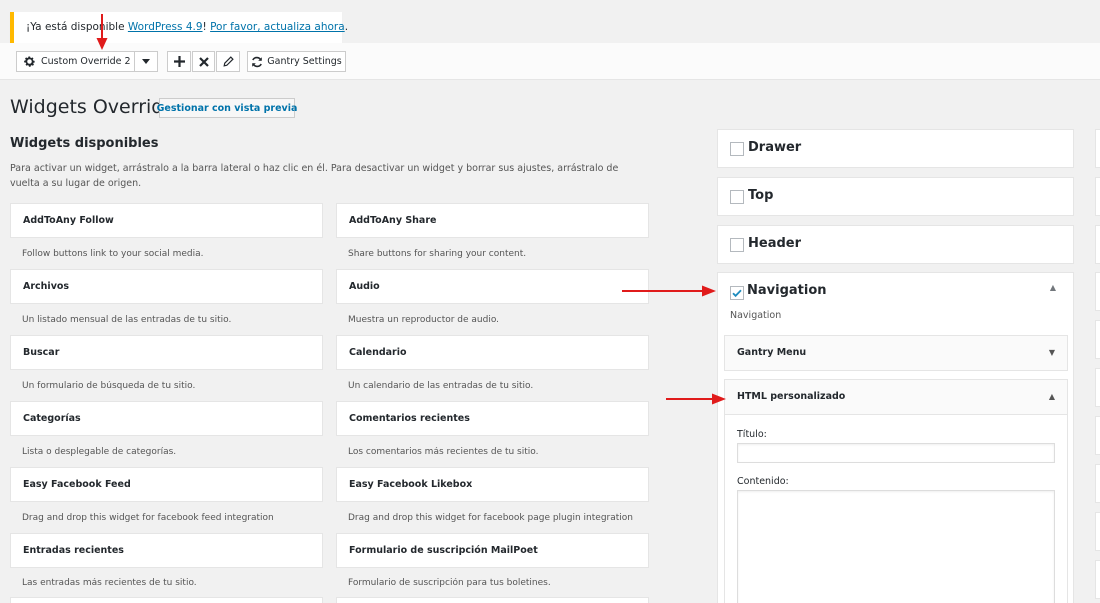  Describe the element at coordinates (166, 286) in the screenshot. I see `widget-archivos: Archivos` at that location.